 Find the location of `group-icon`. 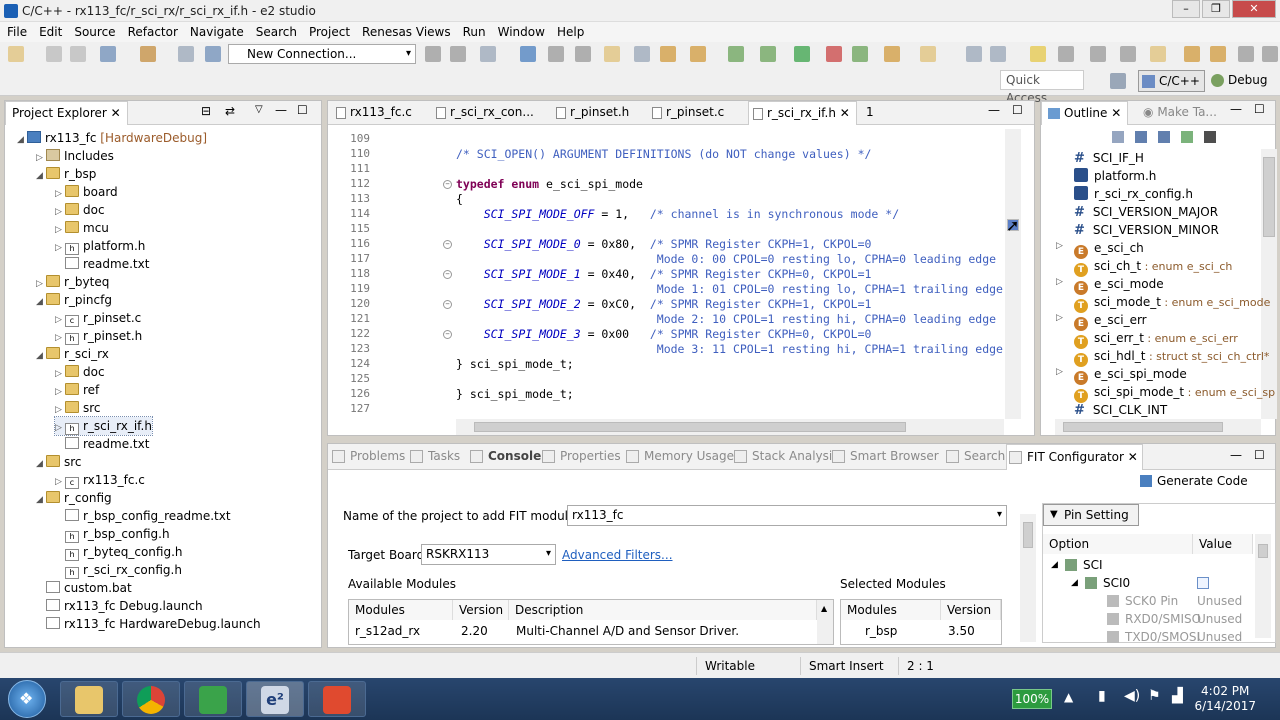

group-icon is located at coordinates (1187, 137).